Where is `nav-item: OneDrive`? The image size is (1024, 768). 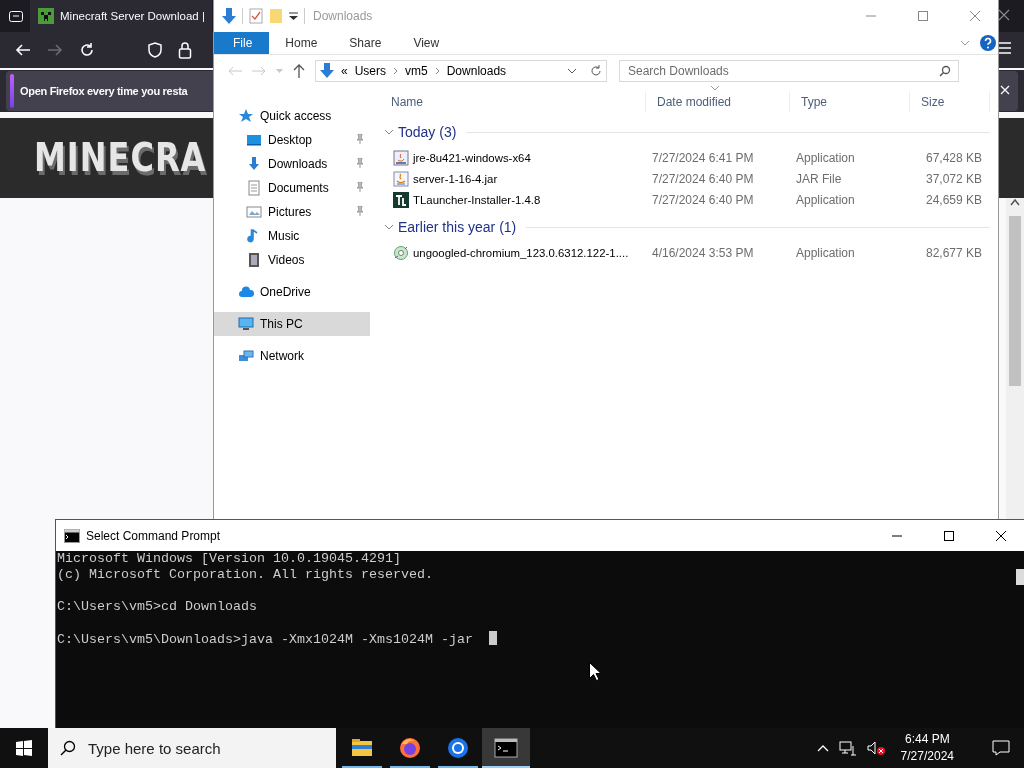
nav-item: OneDrive is located at coordinates (292, 292).